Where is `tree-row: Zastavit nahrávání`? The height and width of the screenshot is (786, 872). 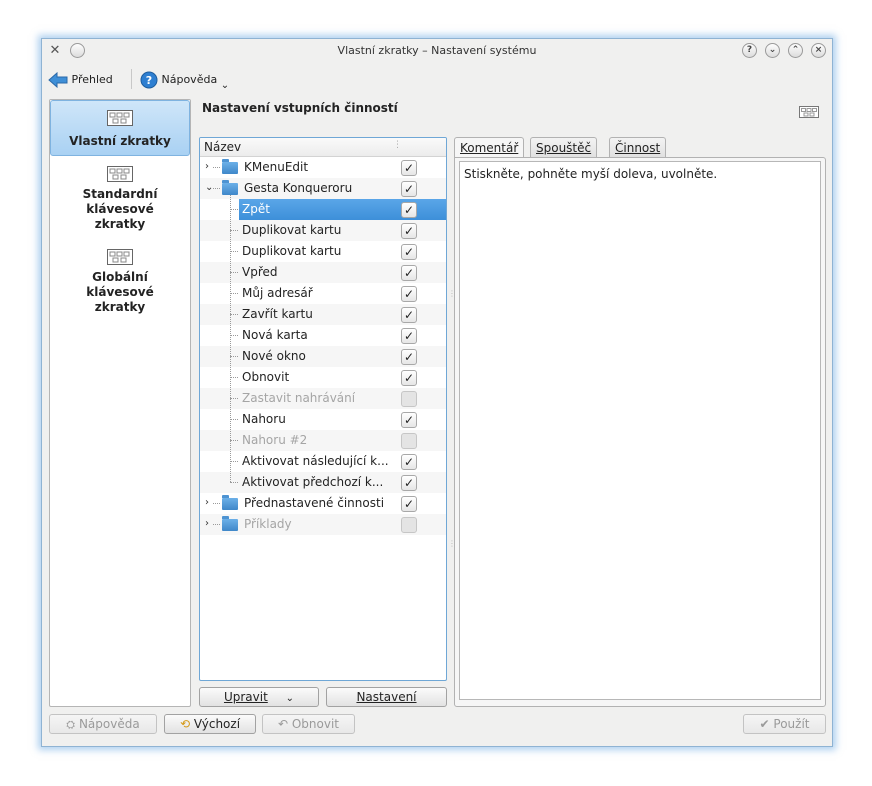 tree-row: Zastavit nahrávání is located at coordinates (323, 398).